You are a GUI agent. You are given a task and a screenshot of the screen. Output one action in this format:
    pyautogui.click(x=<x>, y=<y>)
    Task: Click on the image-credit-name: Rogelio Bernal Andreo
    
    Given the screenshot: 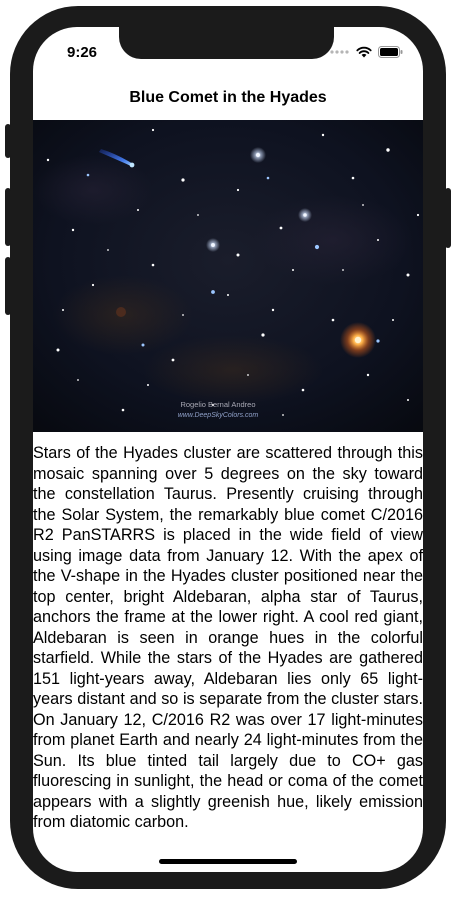 What is the action you would take?
    pyautogui.click(x=217, y=404)
    